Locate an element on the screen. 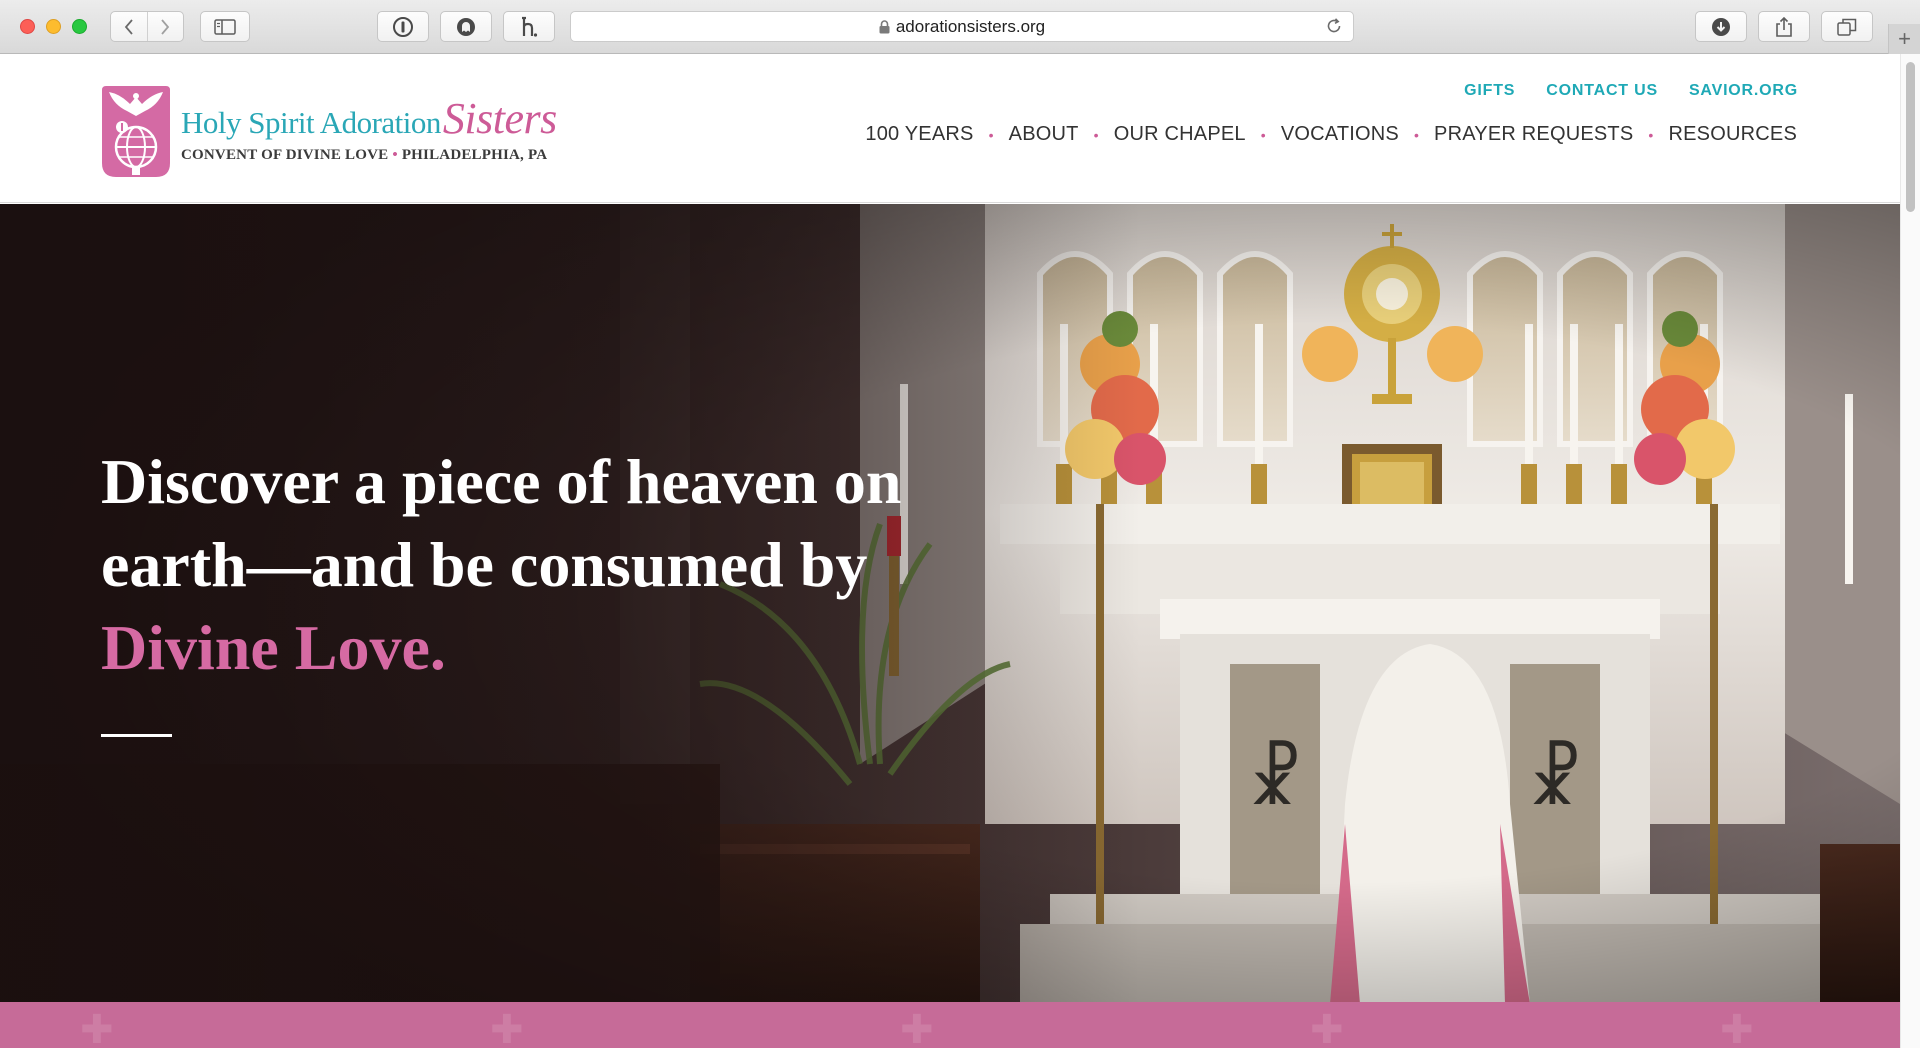  utility-nav: GIFTS CONTACT US SAVIOR.ORG is located at coordinates (1631, 91).